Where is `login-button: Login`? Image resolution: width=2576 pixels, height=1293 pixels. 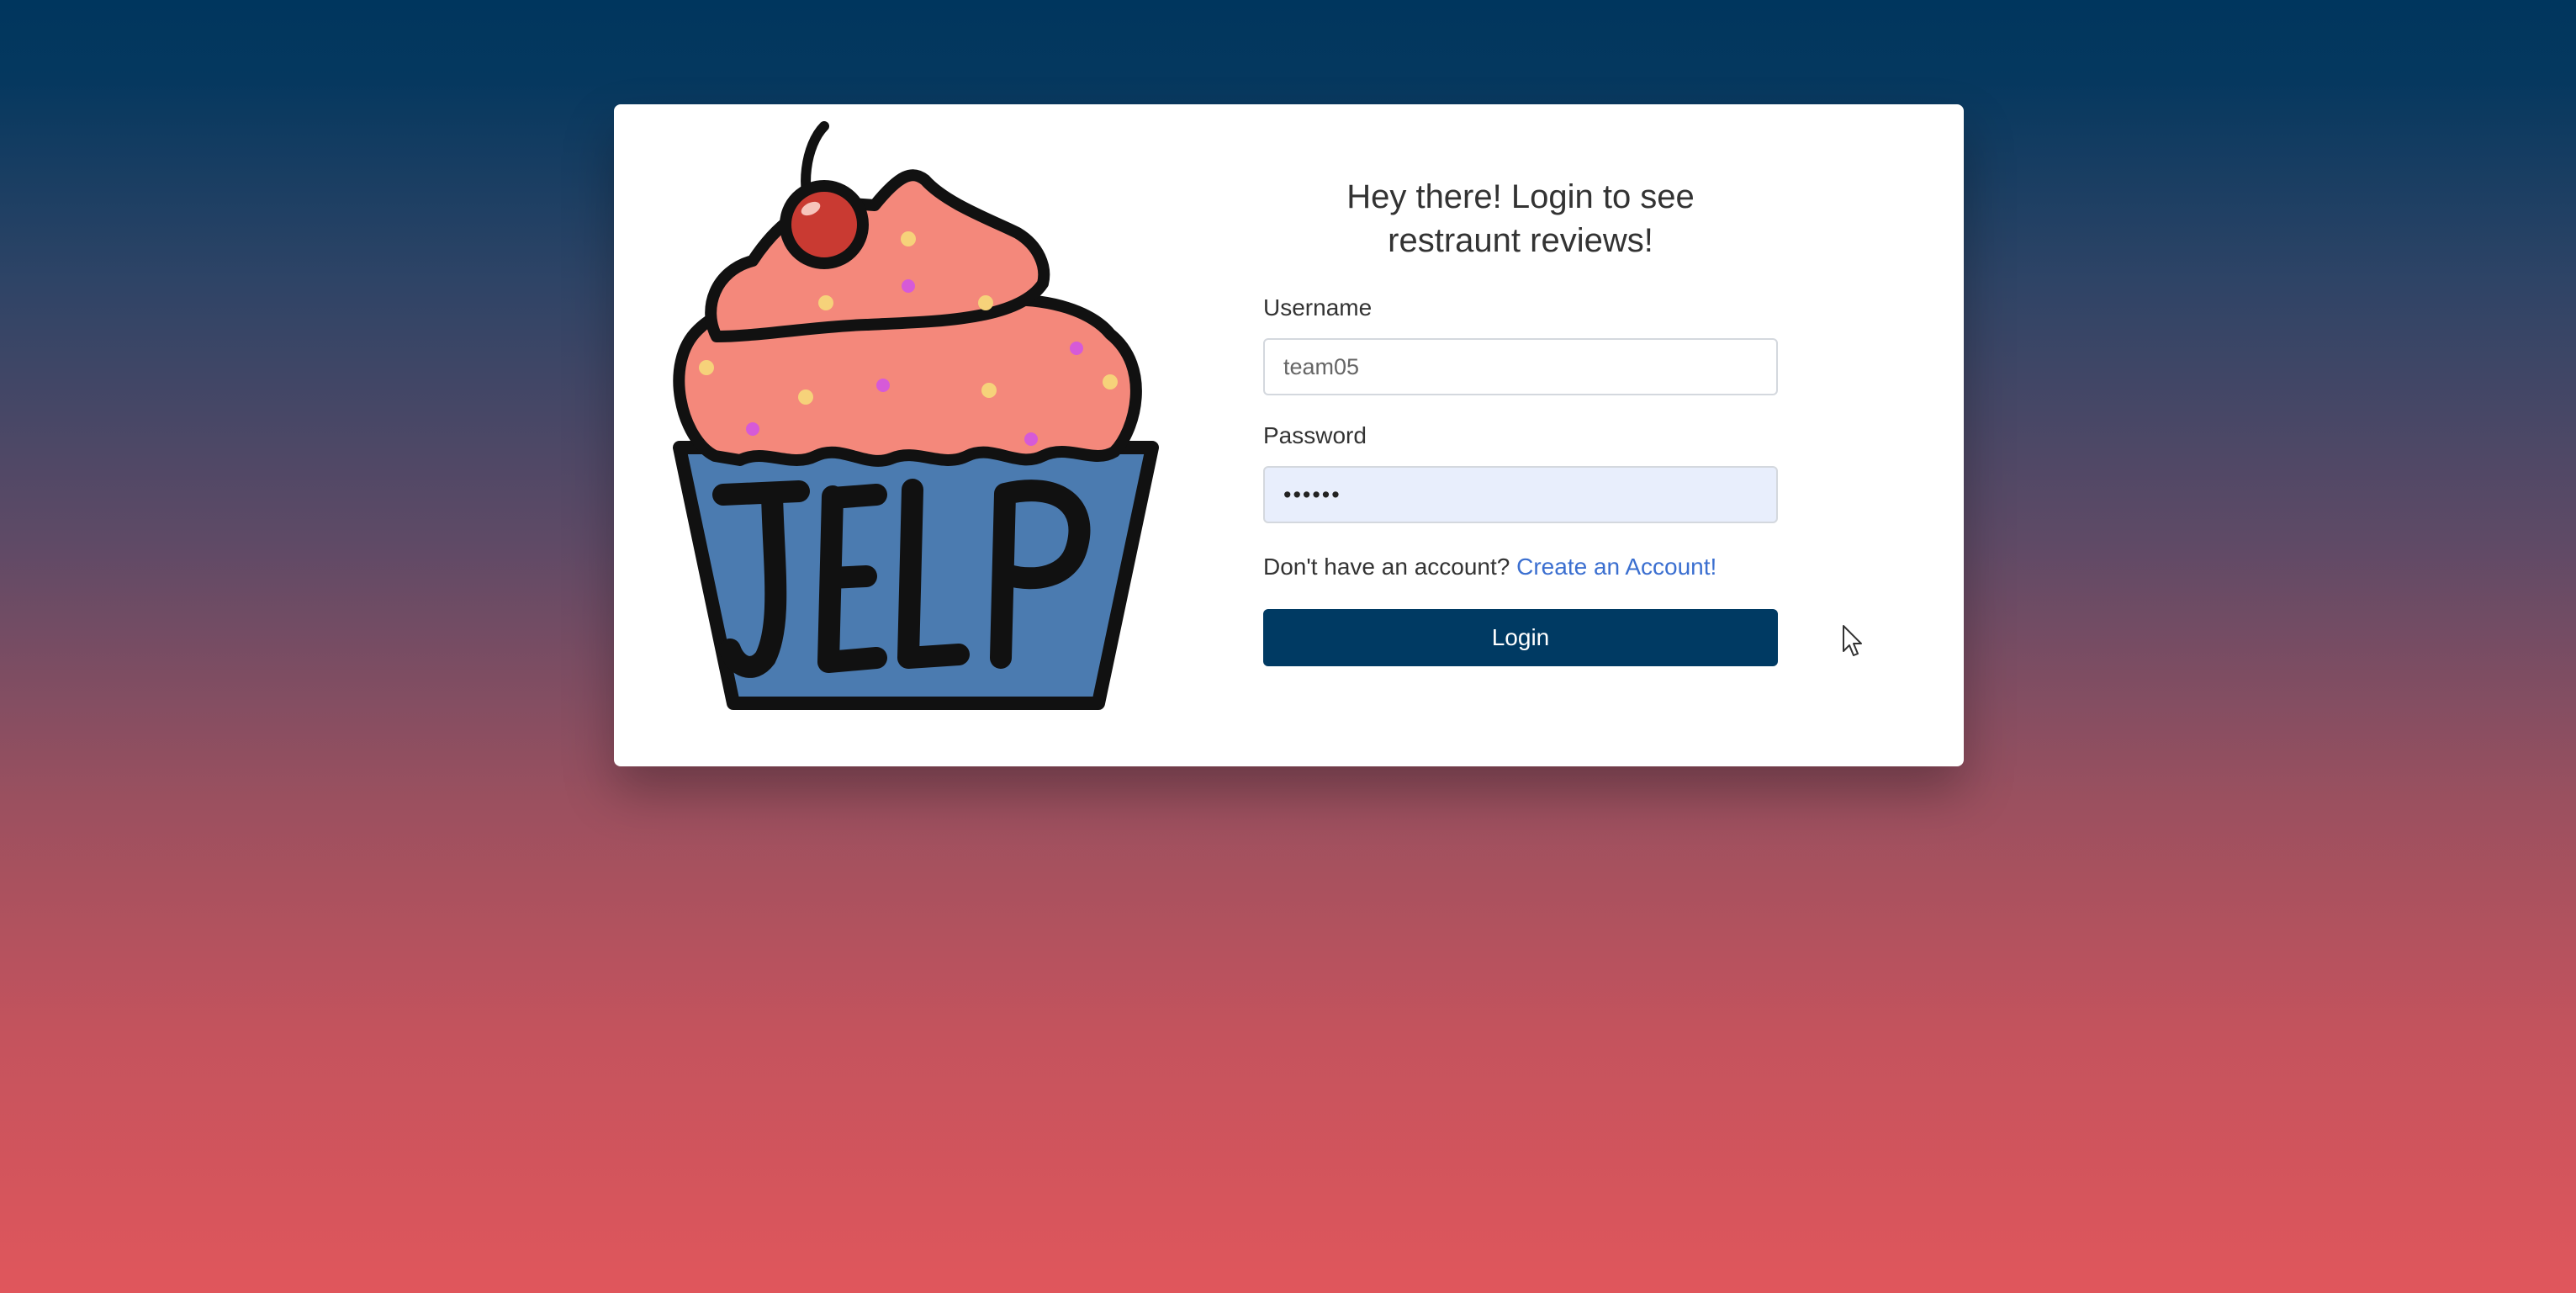
login-button: Login is located at coordinates (1520, 637).